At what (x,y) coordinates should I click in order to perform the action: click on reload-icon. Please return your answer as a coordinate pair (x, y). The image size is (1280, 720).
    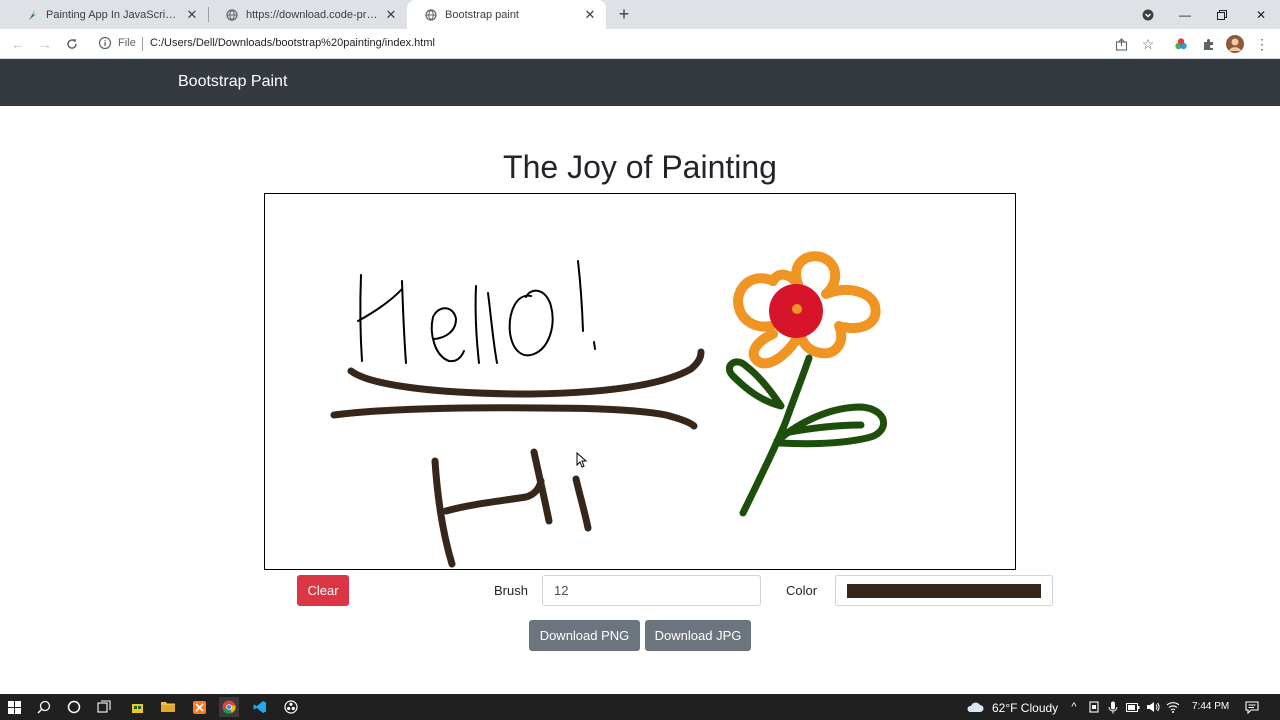
    Looking at the image, I should click on (72, 44).